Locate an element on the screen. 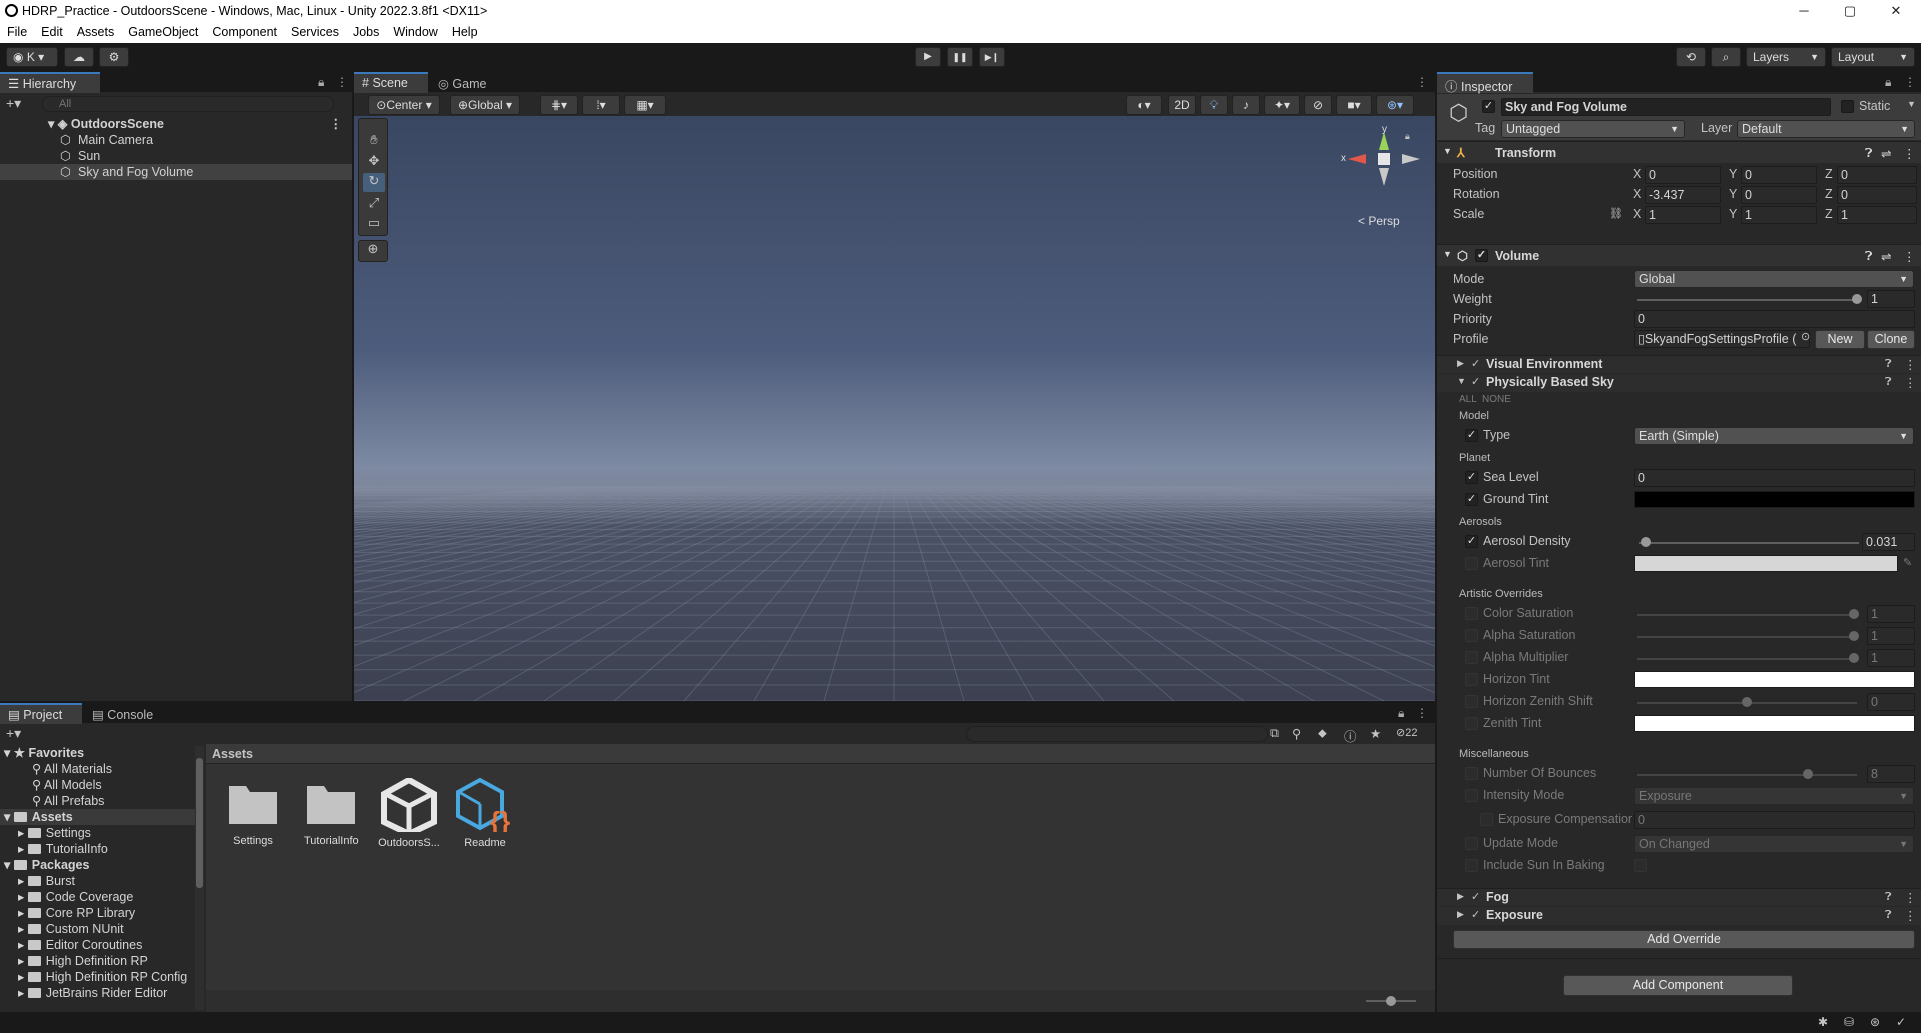  tree-folder-settings: ▸ Settings is located at coordinates (54, 833).